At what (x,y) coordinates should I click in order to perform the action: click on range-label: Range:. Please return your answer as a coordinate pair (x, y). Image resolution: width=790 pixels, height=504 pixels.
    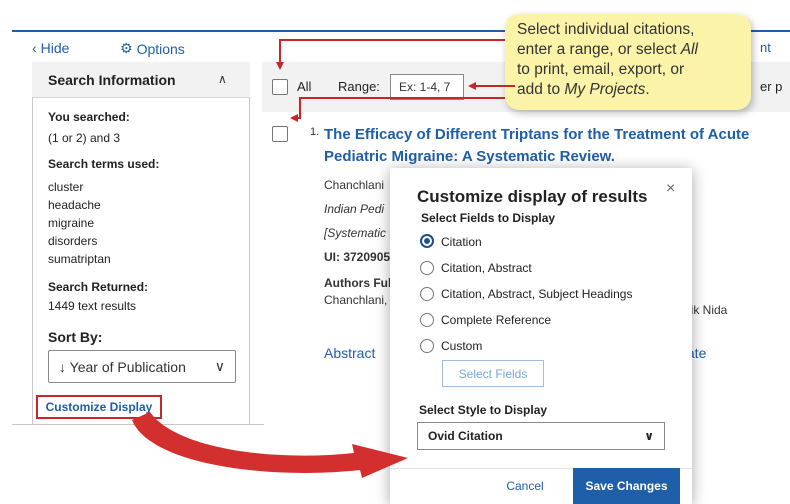
    Looking at the image, I should click on (359, 86).